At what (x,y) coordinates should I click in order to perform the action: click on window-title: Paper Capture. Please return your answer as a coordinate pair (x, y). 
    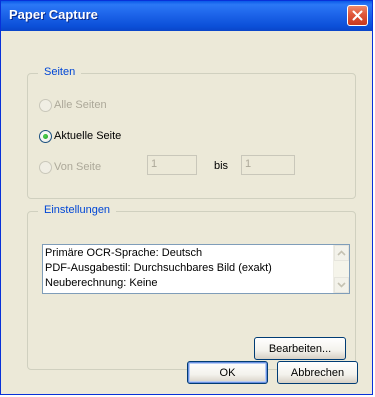
    Looking at the image, I should click on (53, 14).